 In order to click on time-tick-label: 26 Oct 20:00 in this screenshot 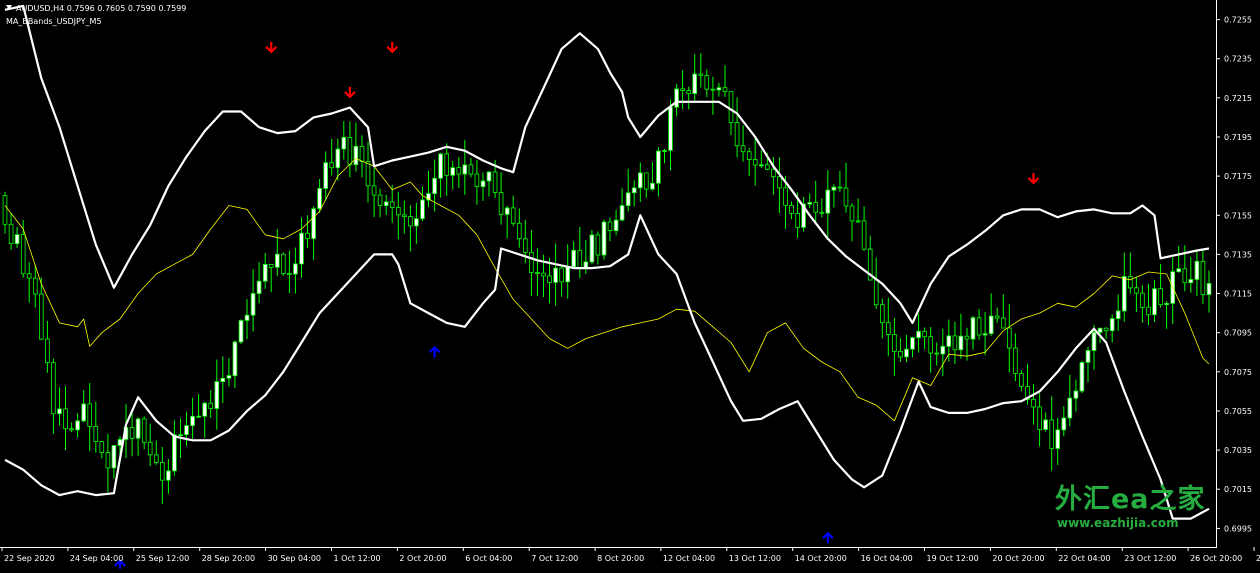, I will do `click(1216, 558)`.